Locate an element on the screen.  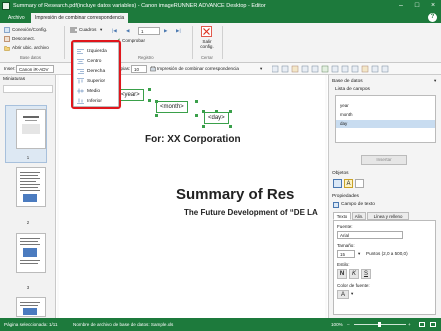
align-label: Cuadros is located at coordinates (88, 29).